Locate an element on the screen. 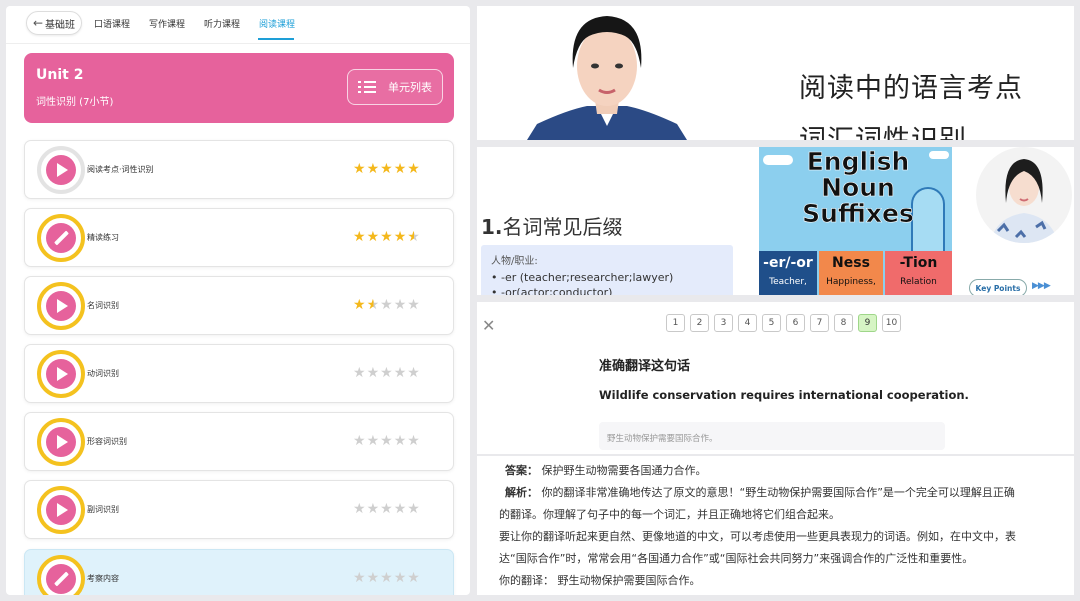 The height and width of the screenshot is (601, 1080). pencil-icon is located at coordinates (61, 238).